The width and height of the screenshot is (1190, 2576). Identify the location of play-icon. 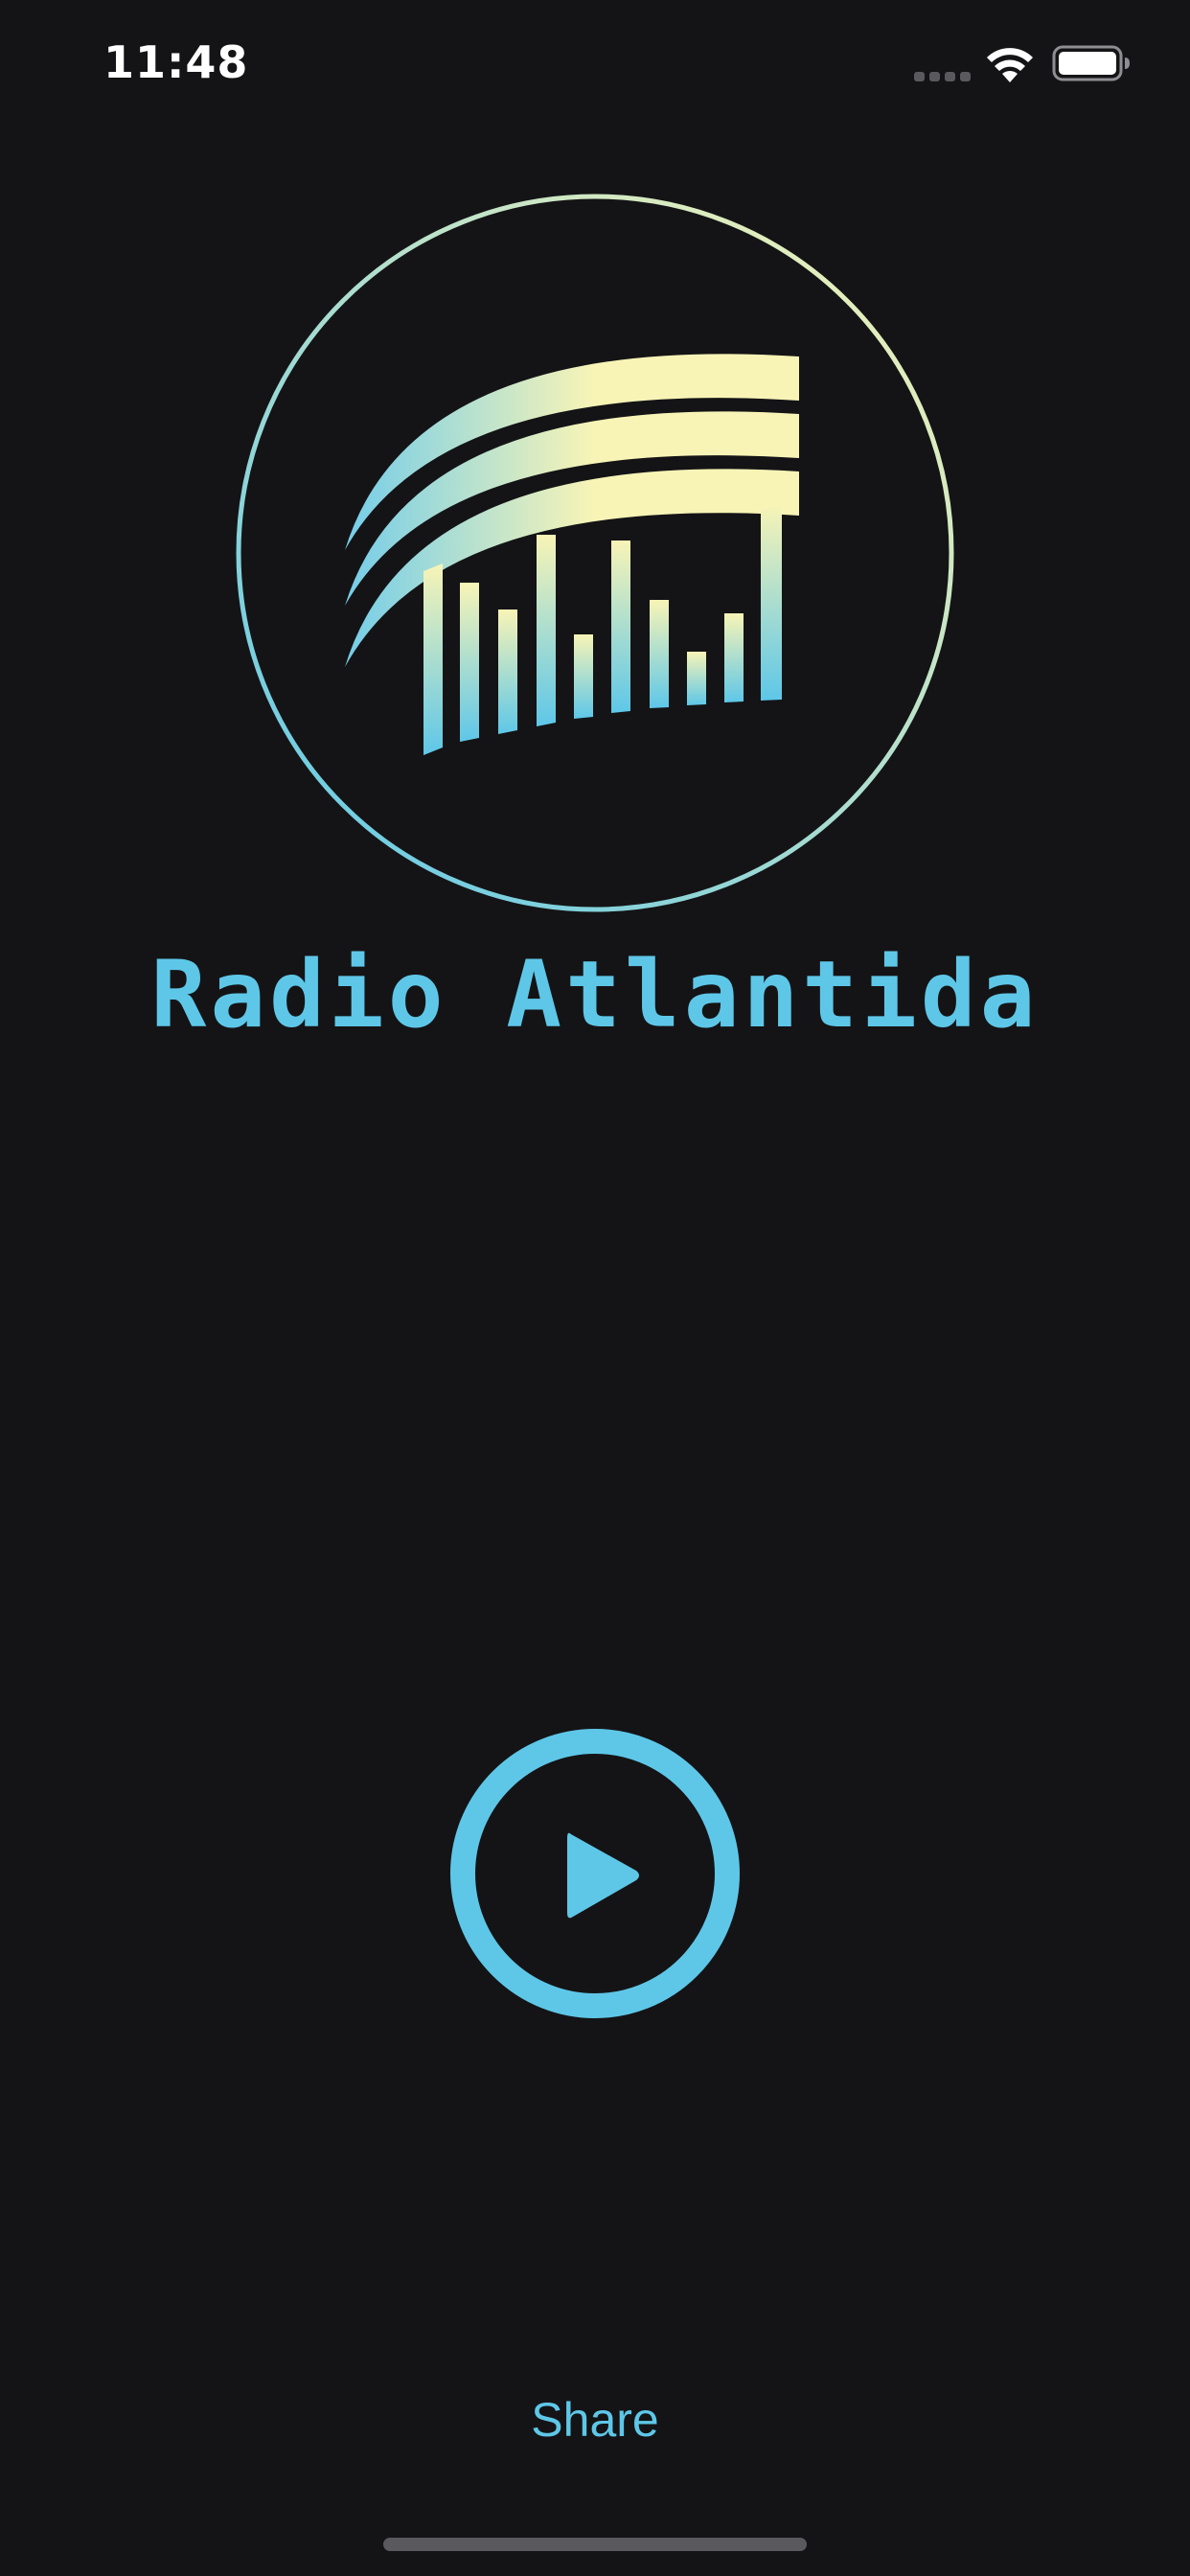
(603, 1875).